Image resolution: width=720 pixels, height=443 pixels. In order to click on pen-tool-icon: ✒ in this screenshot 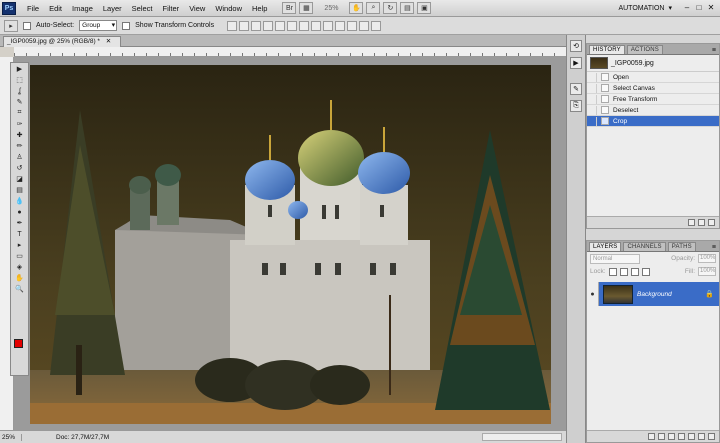, I will do `click(19, 223)`.